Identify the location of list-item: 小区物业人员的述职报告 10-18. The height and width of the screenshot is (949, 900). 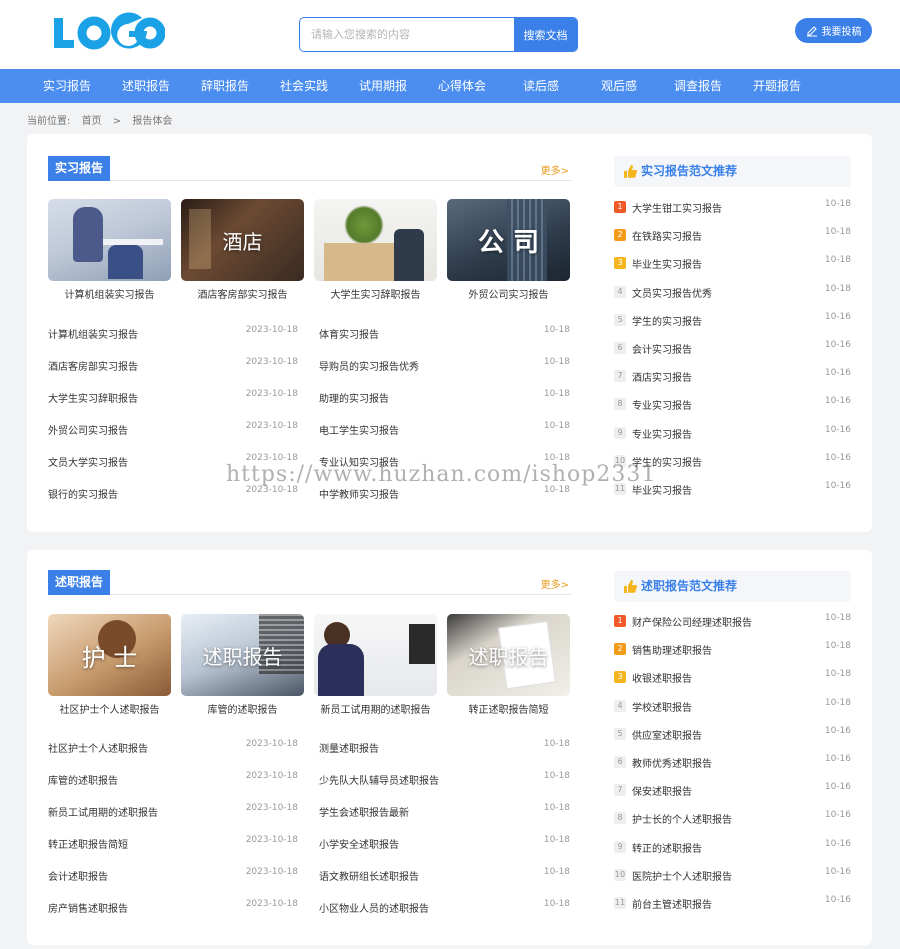
(444, 915).